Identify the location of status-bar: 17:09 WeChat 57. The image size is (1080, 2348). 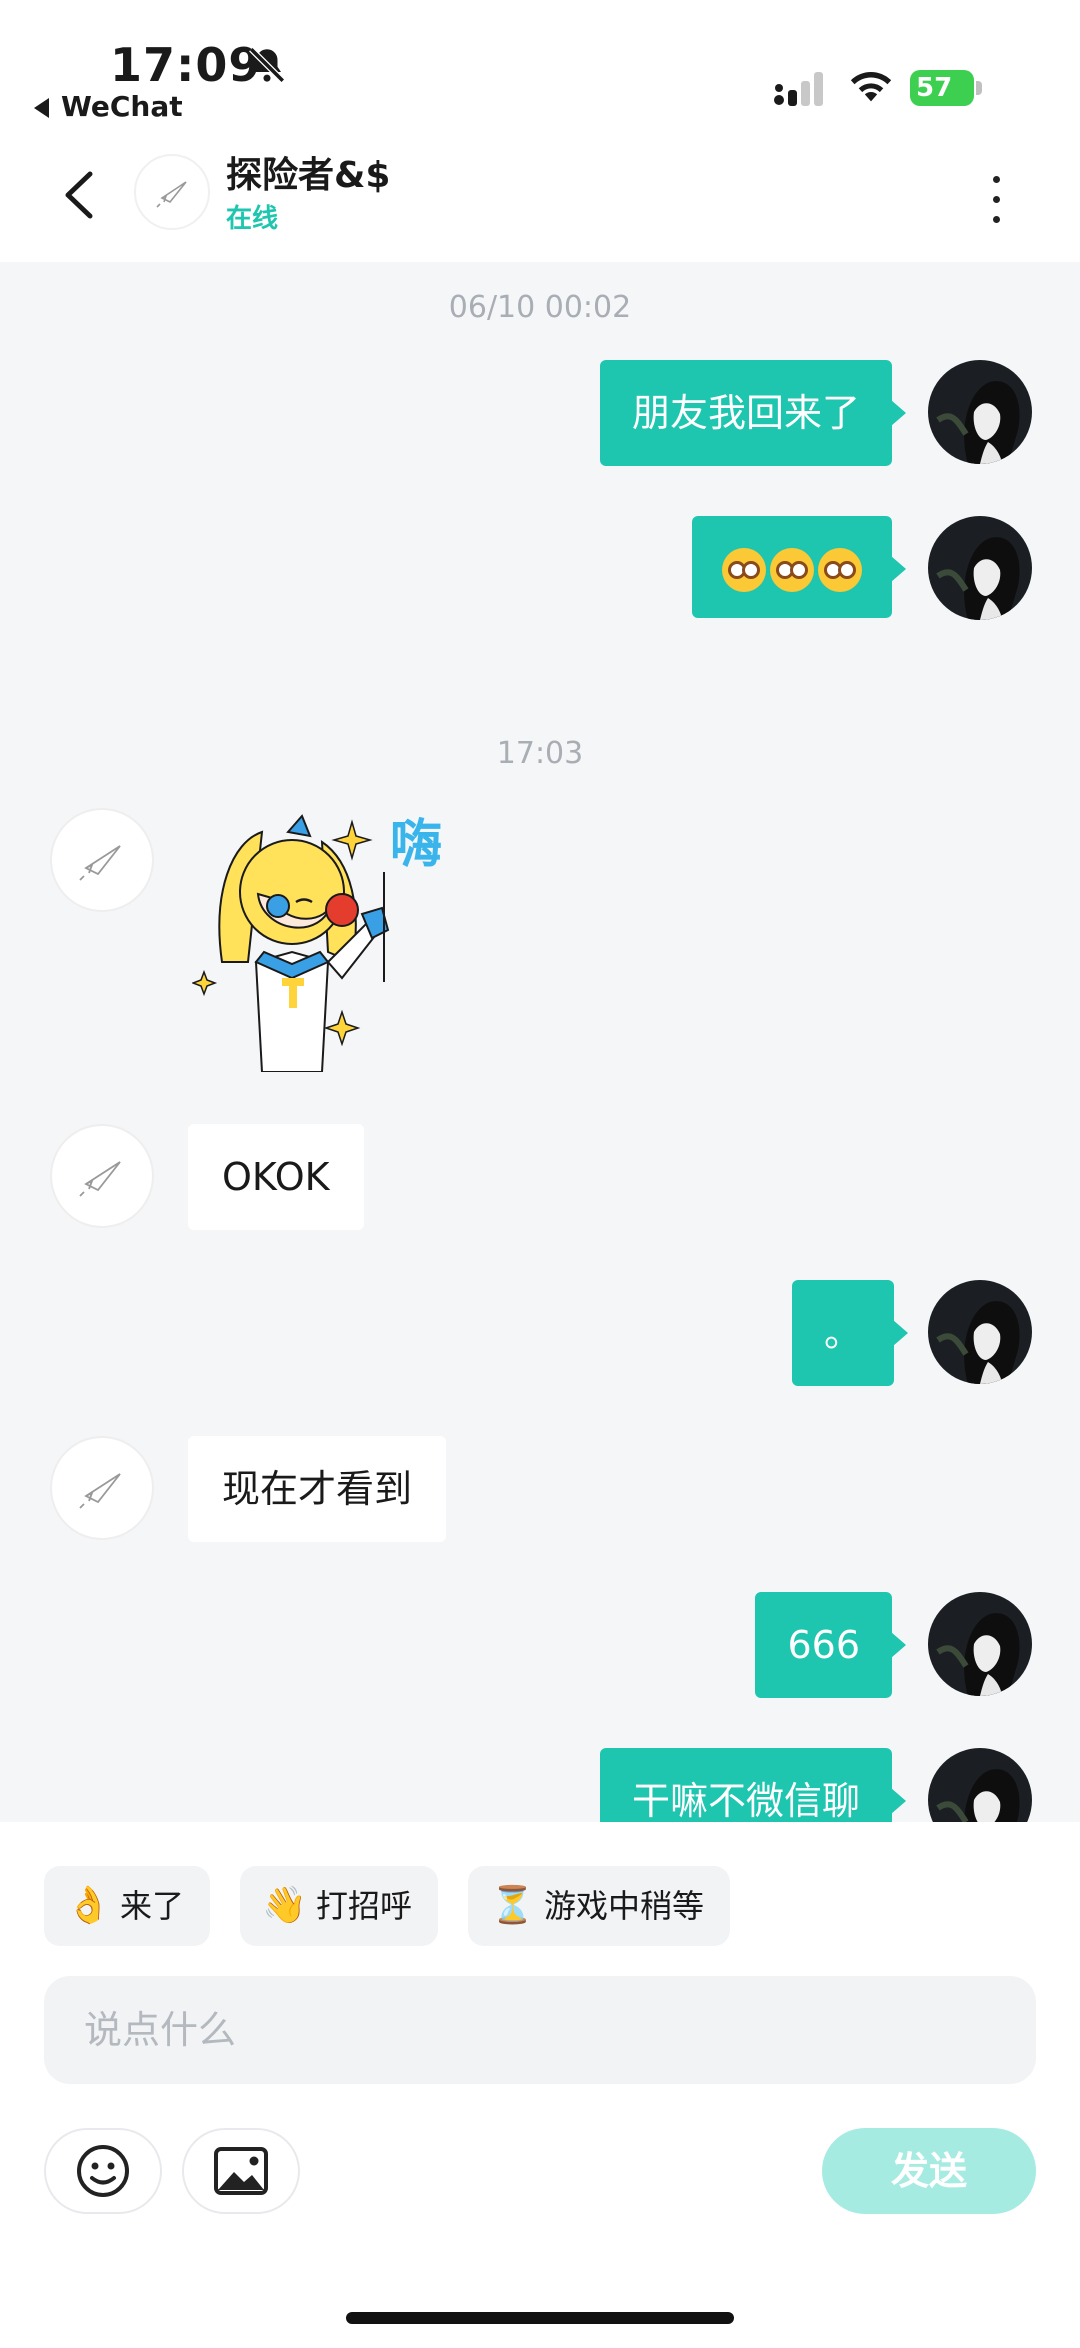
(540, 65).